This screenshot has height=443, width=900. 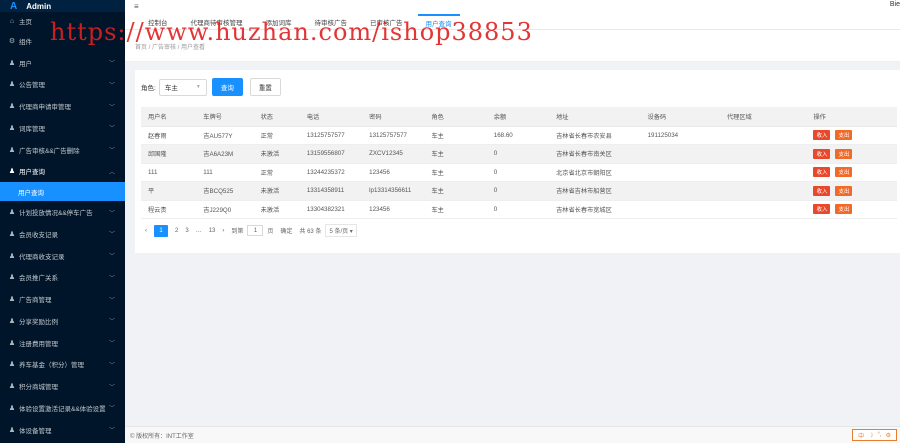 I want to click on table-header-row: 用户名 车牌号 状态 电话 密码 角色 余额 地址 设备码 代理区域 操作, so click(x=519, y=117).